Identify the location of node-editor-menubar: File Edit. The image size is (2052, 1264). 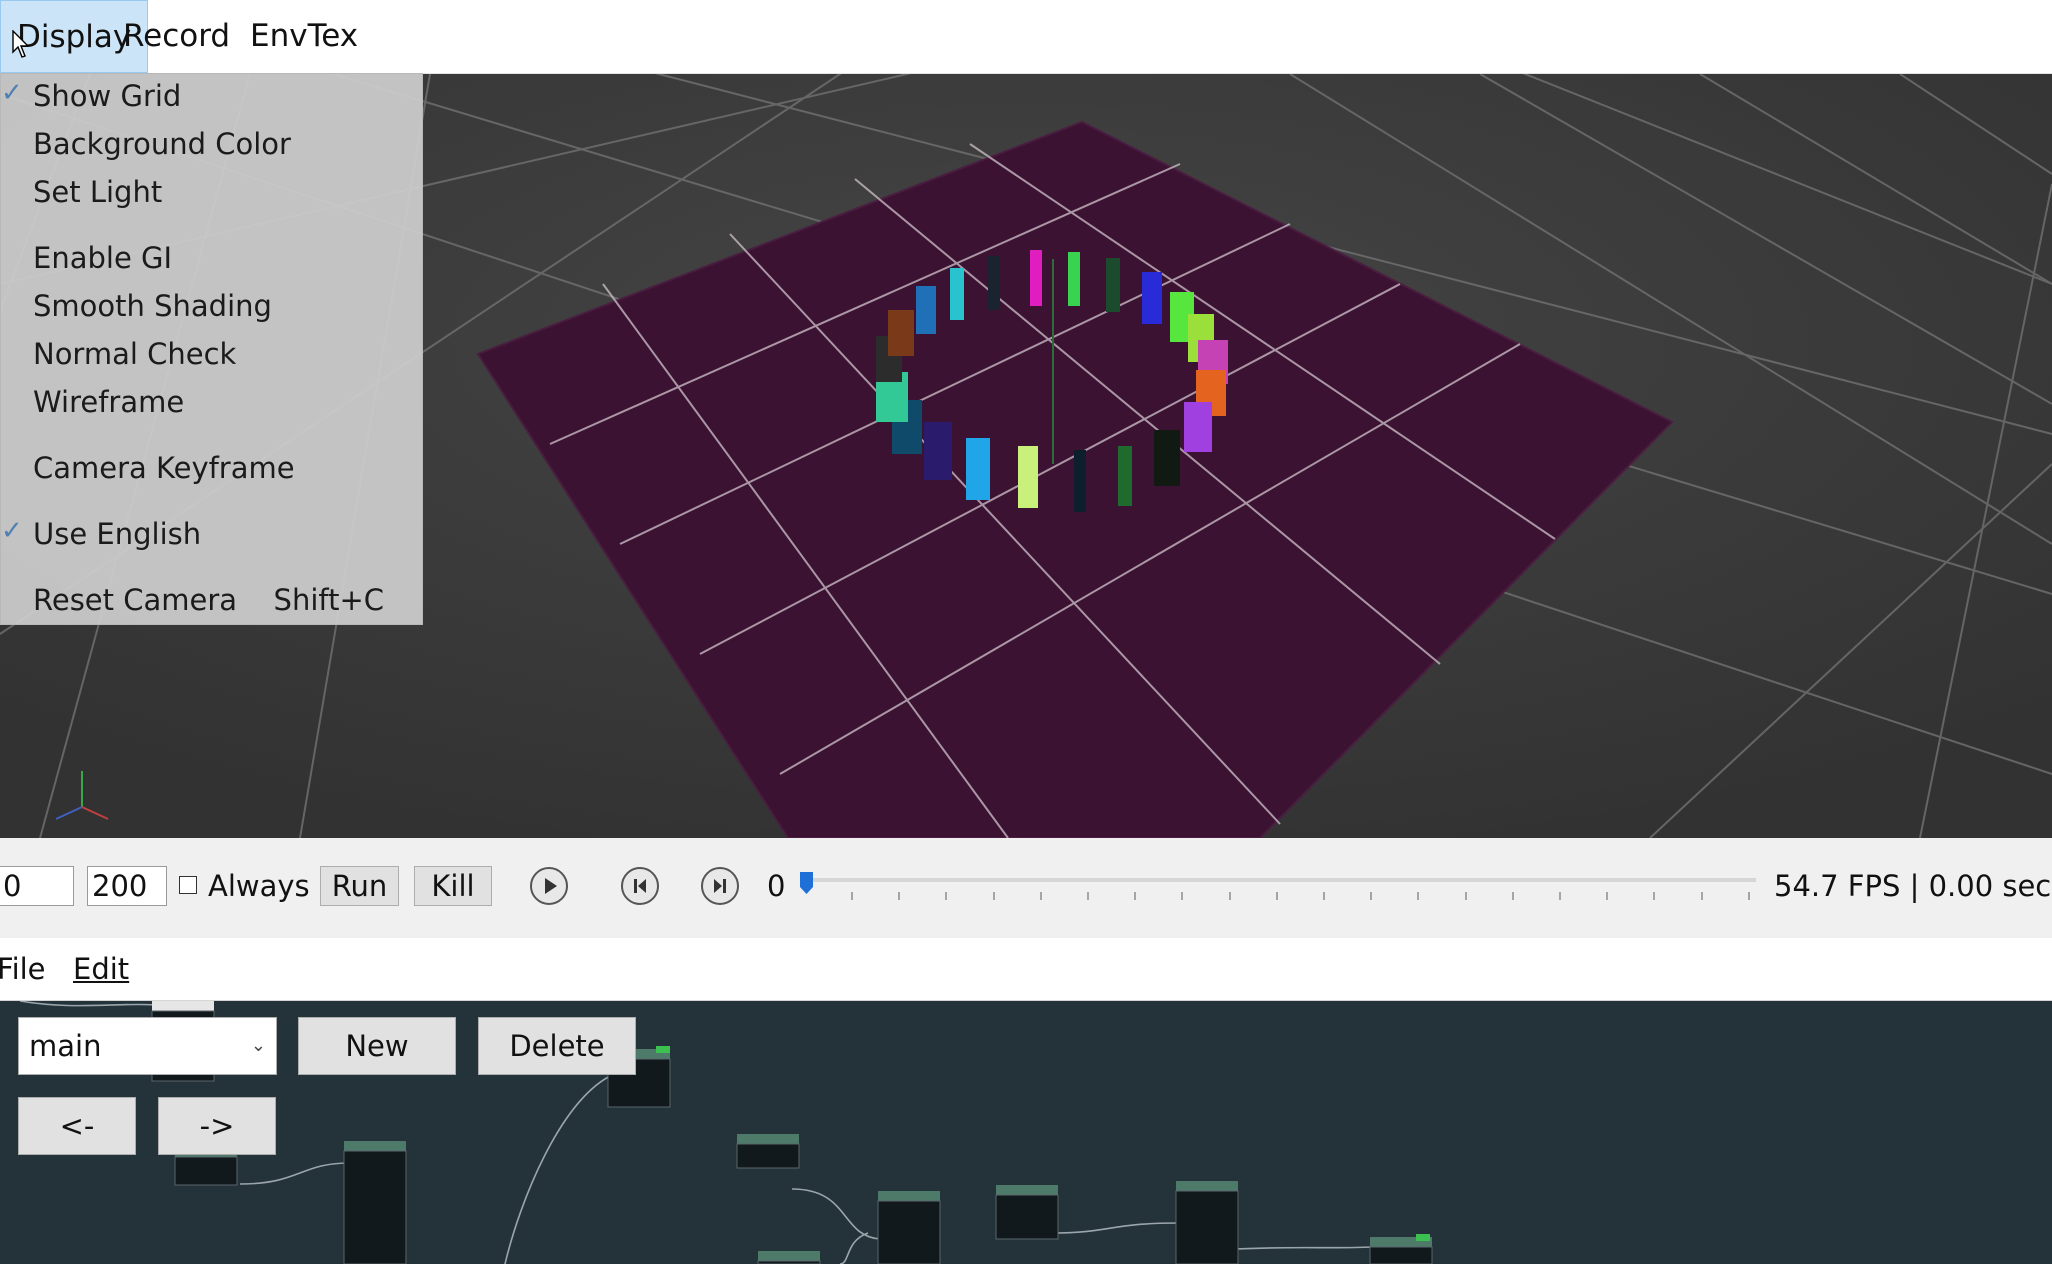
(1026, 969).